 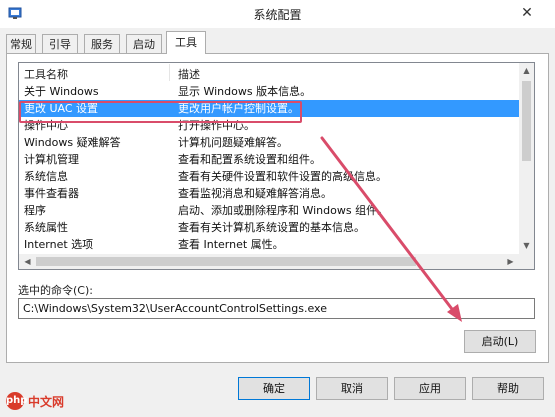 I want to click on tab-services: 服务, so click(x=102, y=43).